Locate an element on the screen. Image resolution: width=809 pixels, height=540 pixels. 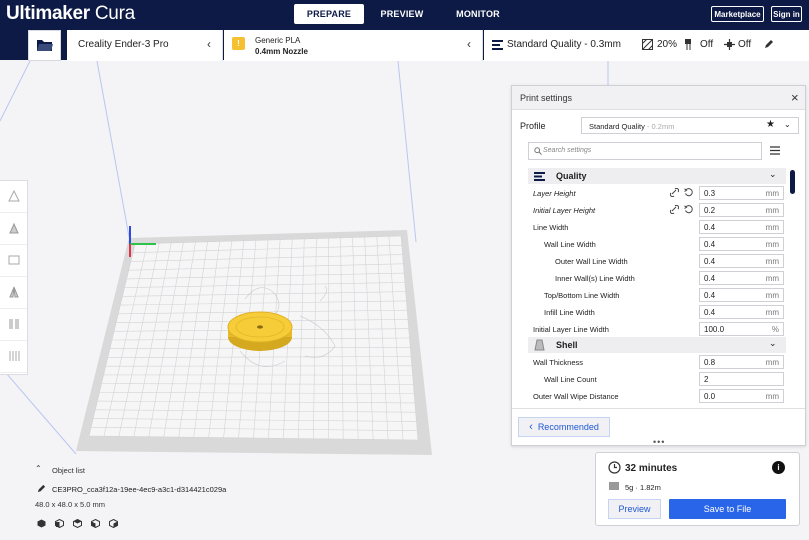
settings-menu-icon is located at coordinates (775, 151).